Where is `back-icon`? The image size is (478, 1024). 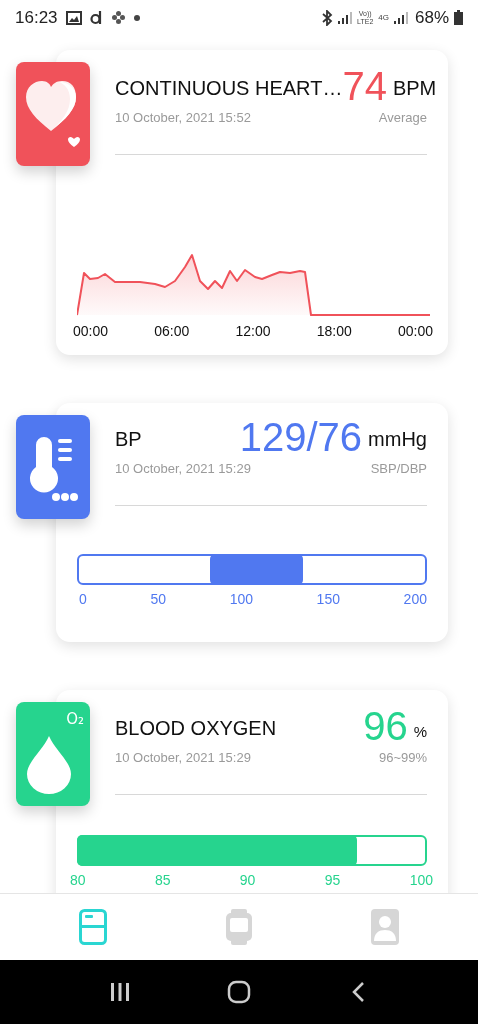 back-icon is located at coordinates (358, 992).